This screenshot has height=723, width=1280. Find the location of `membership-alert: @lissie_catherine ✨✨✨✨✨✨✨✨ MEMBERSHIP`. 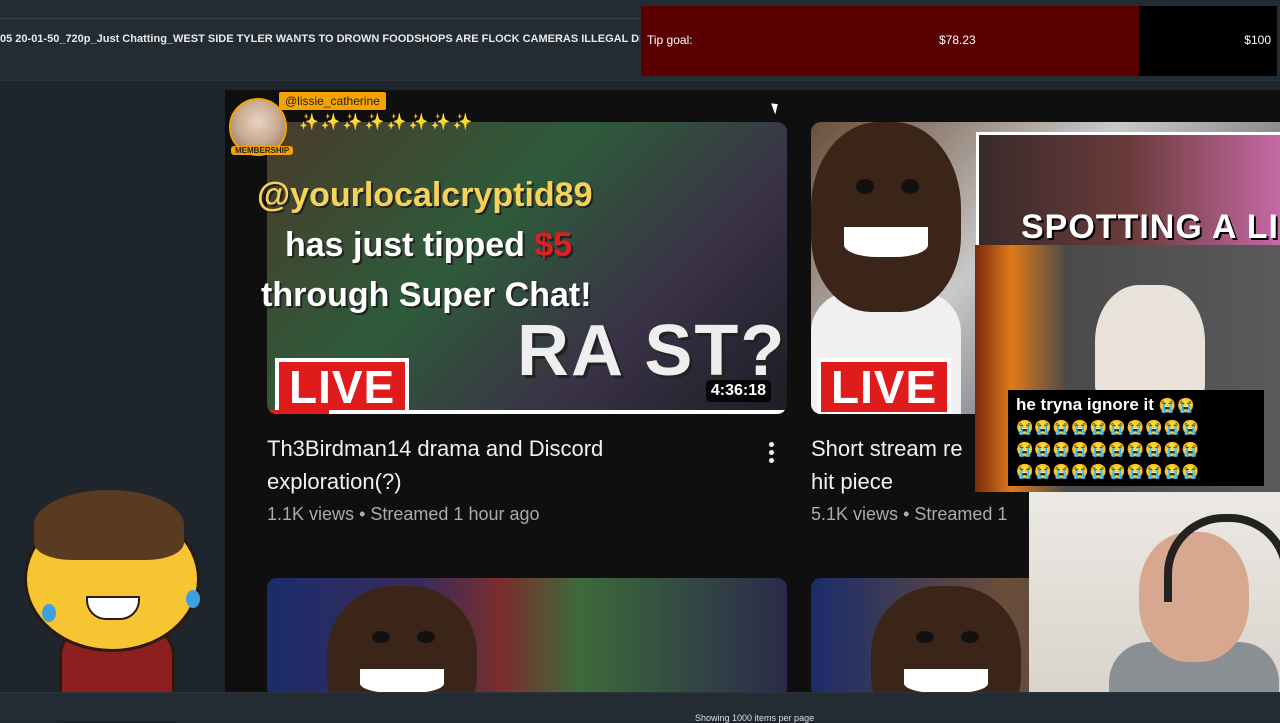

membership-alert: @lissie_catherine ✨✨✨✨✨✨✨✨ MEMBERSHIP is located at coordinates (348, 125).